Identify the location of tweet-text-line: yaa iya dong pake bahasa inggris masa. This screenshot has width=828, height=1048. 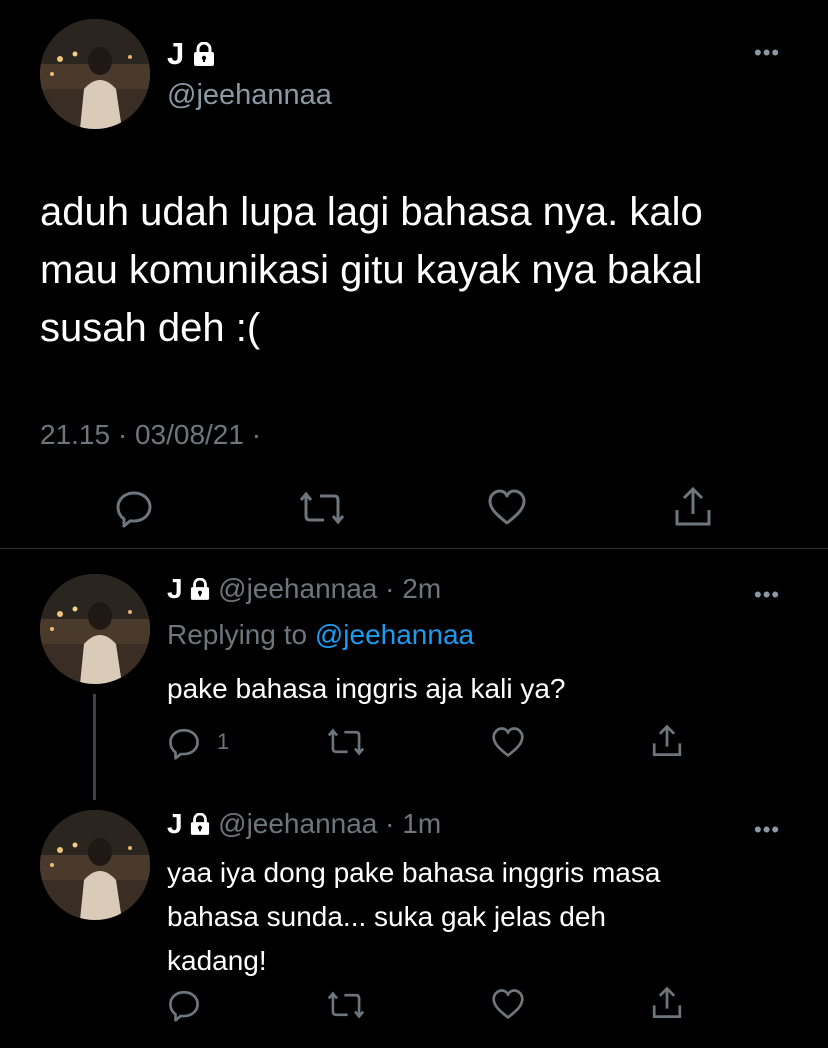
(414, 872).